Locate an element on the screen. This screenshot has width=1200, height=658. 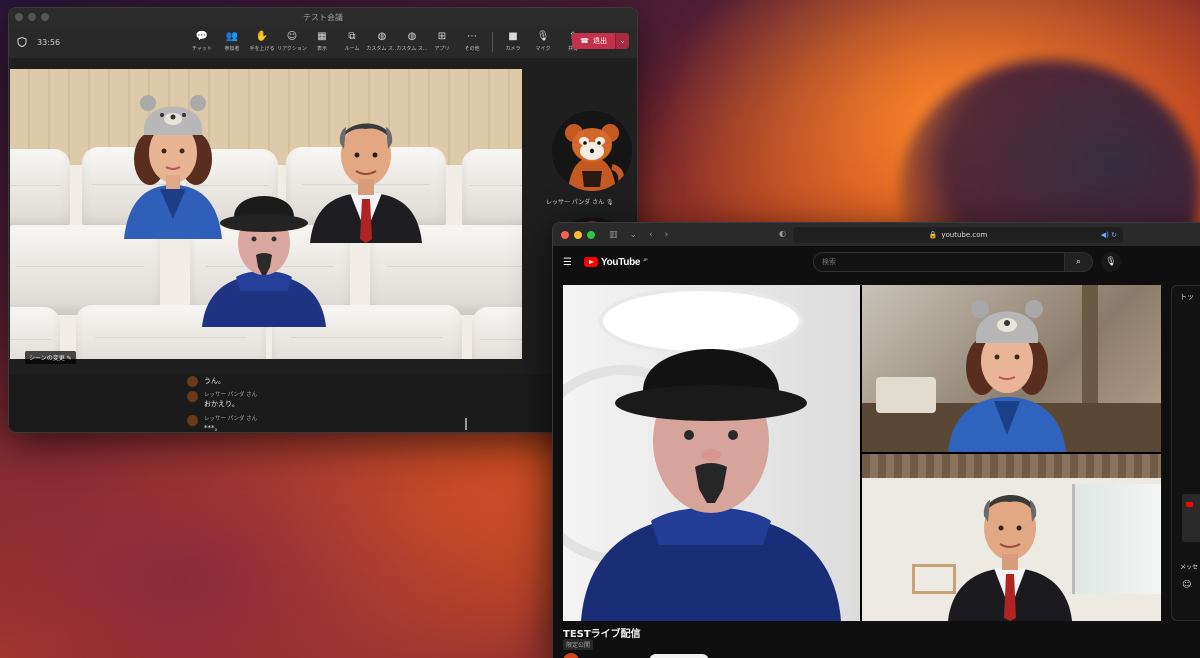
leave-button: ☎ 退出 is located at coordinates (593, 41).